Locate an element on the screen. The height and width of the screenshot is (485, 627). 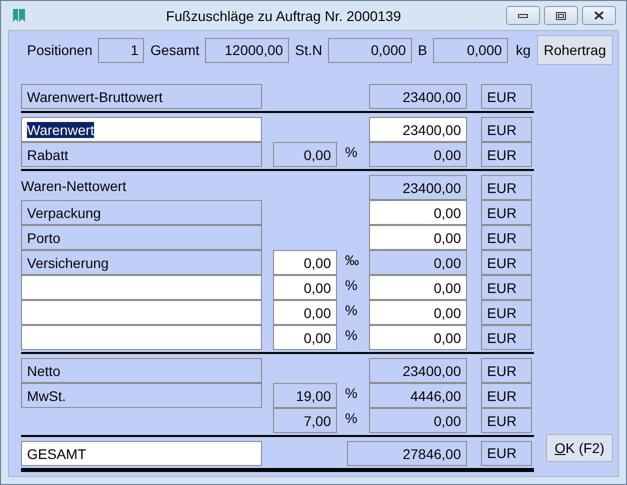
summary-label: St.N is located at coordinates (308, 50).